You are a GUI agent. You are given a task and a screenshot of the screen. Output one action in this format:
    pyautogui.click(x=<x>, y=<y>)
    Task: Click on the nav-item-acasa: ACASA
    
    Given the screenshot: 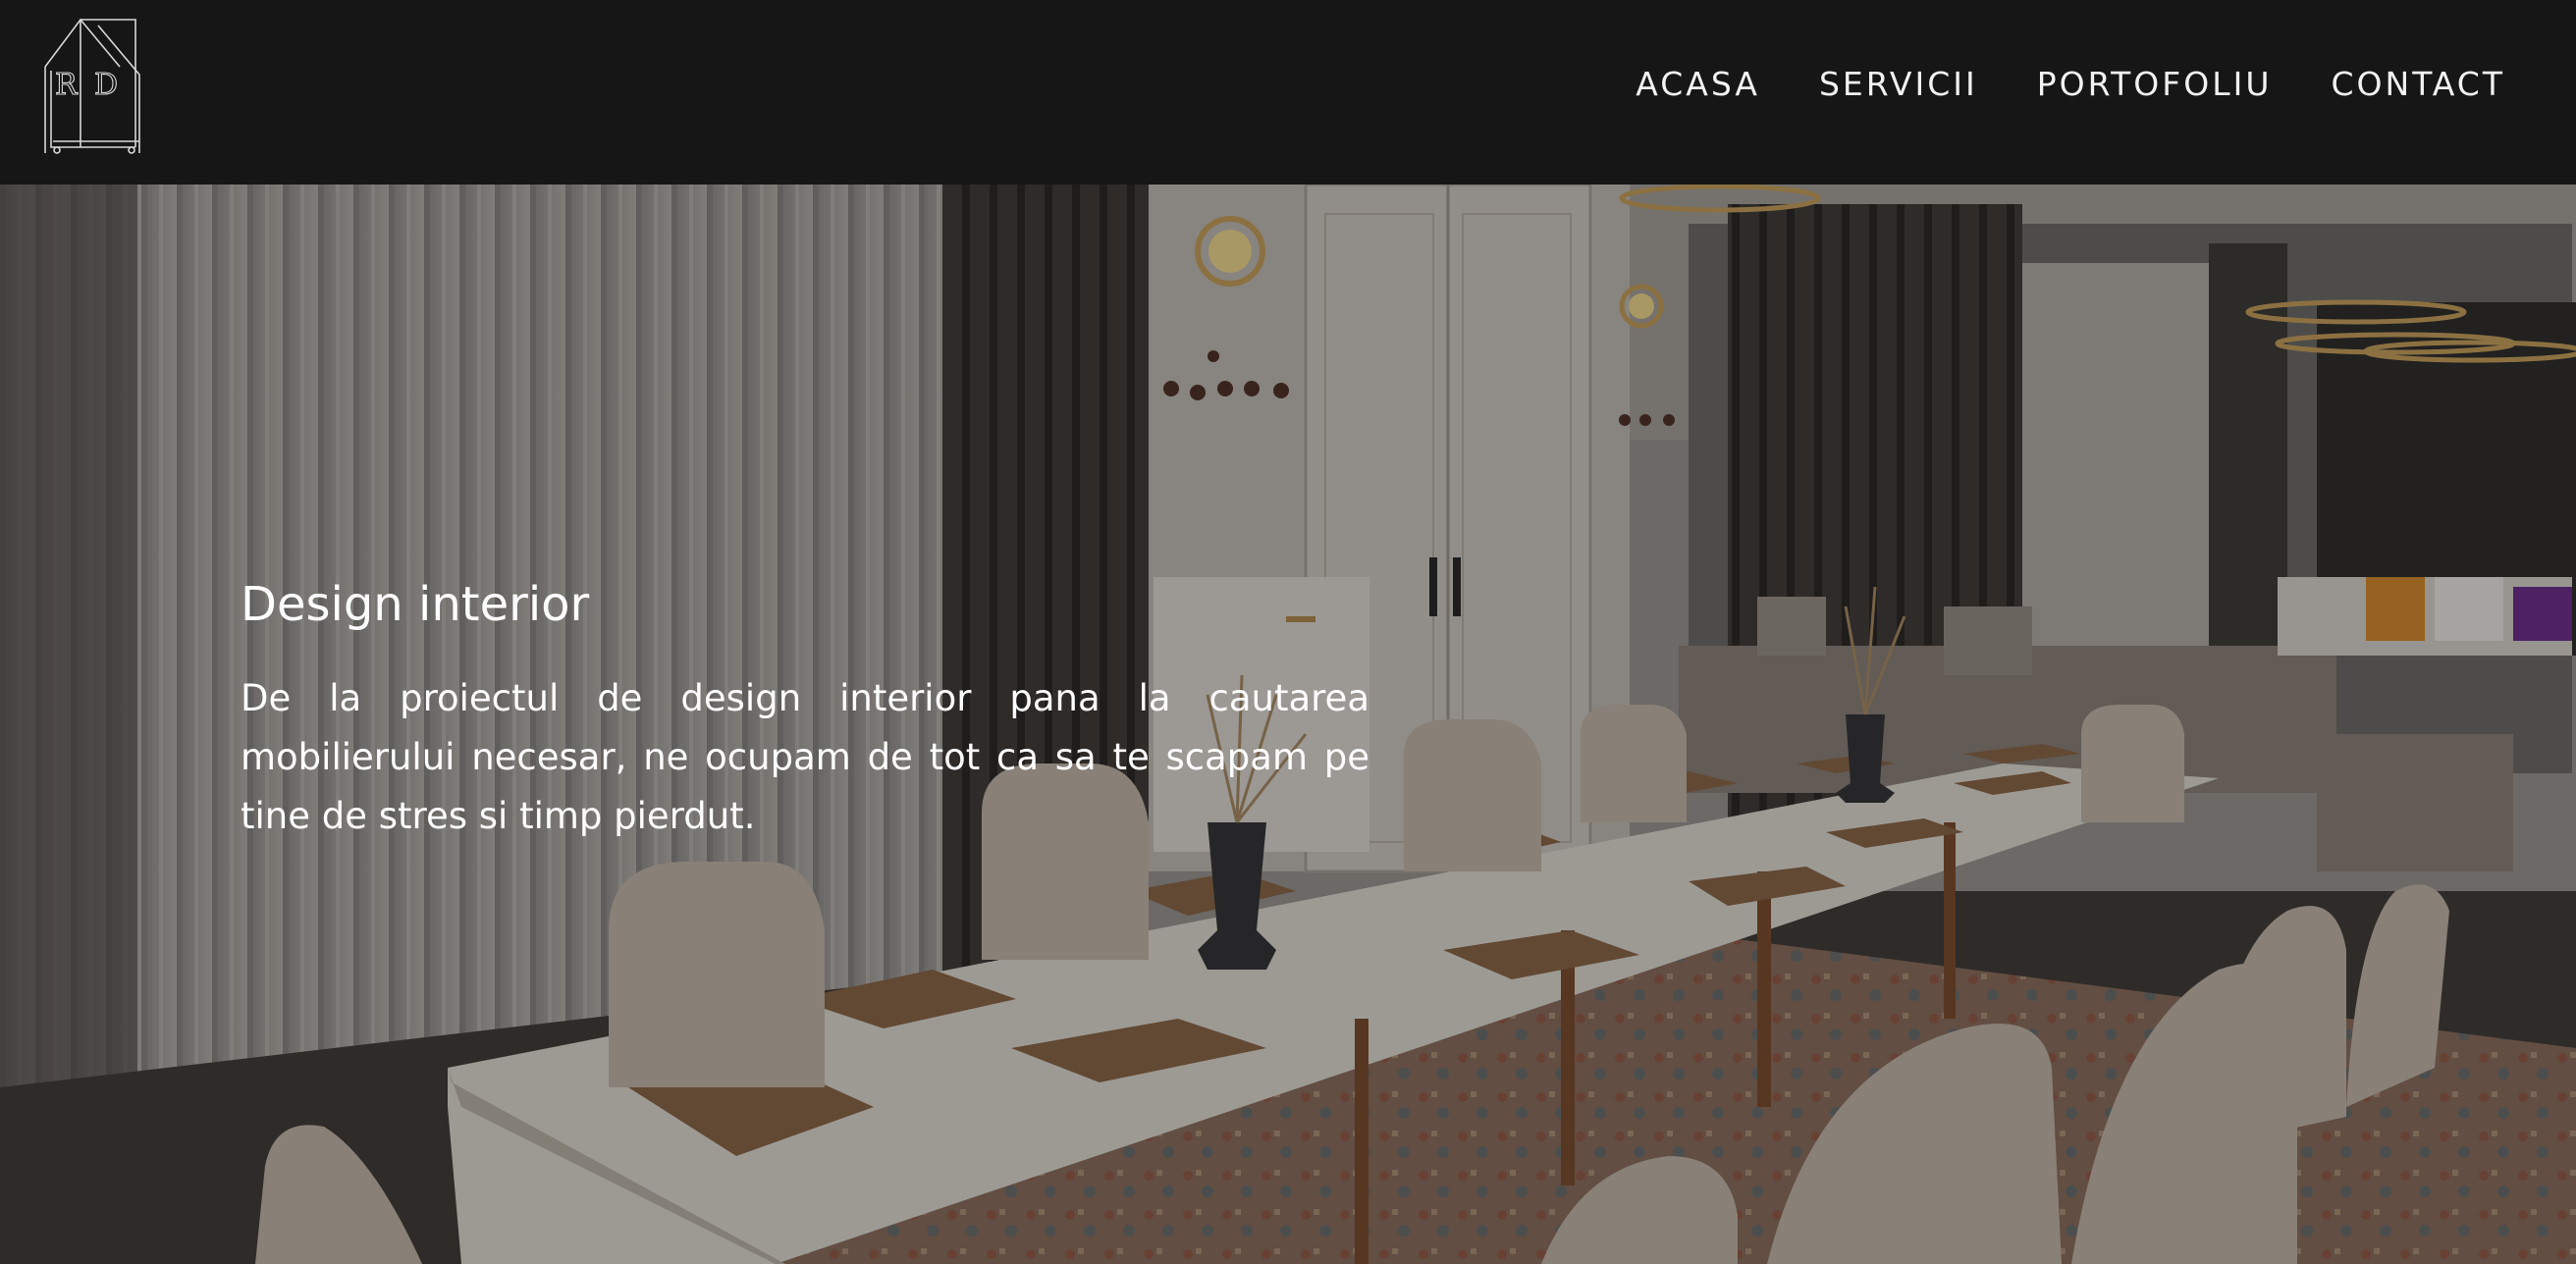 What is the action you would take?
    pyautogui.click(x=1698, y=84)
    